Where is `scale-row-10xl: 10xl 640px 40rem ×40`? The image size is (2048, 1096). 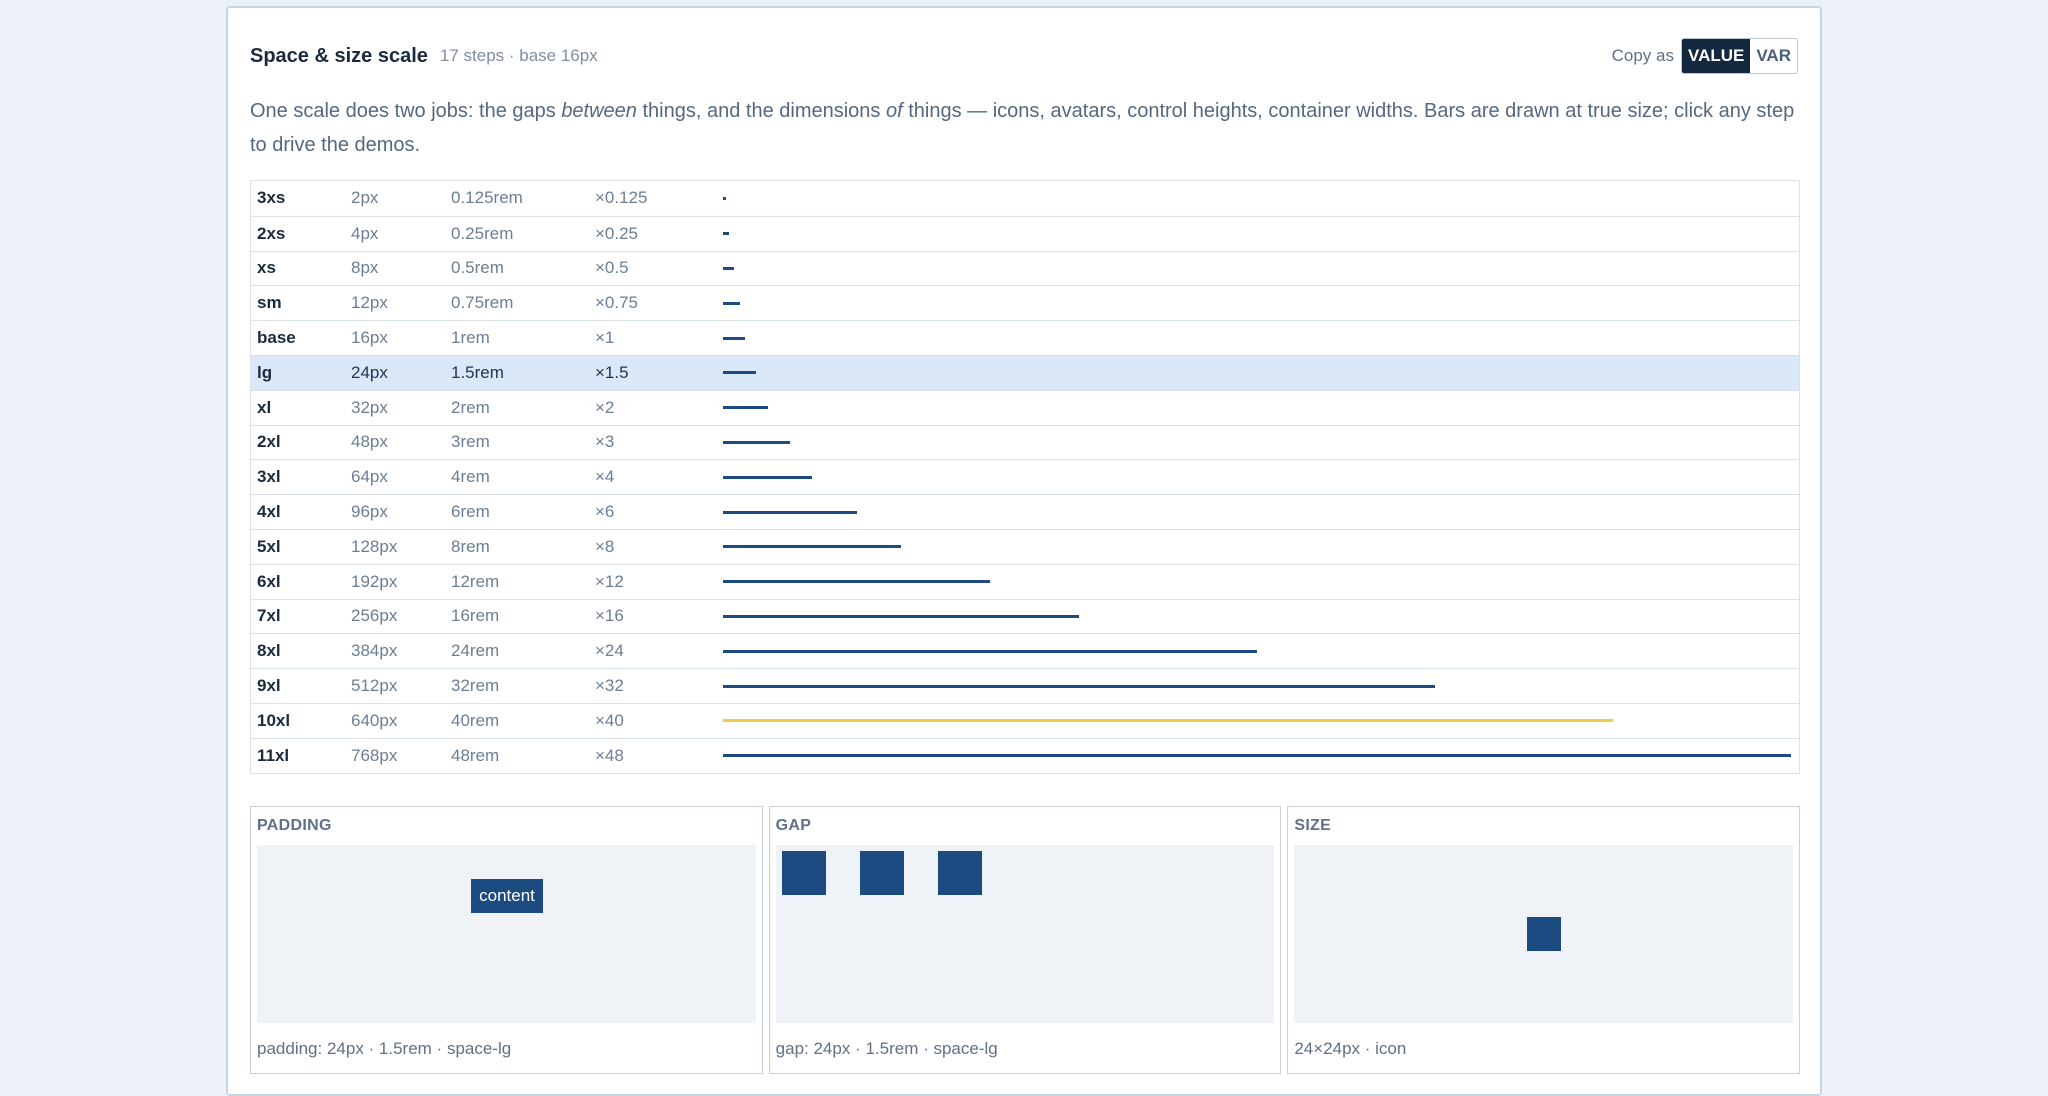
scale-row-10xl: 10xl 640px 40rem ×40 is located at coordinates (1025, 720).